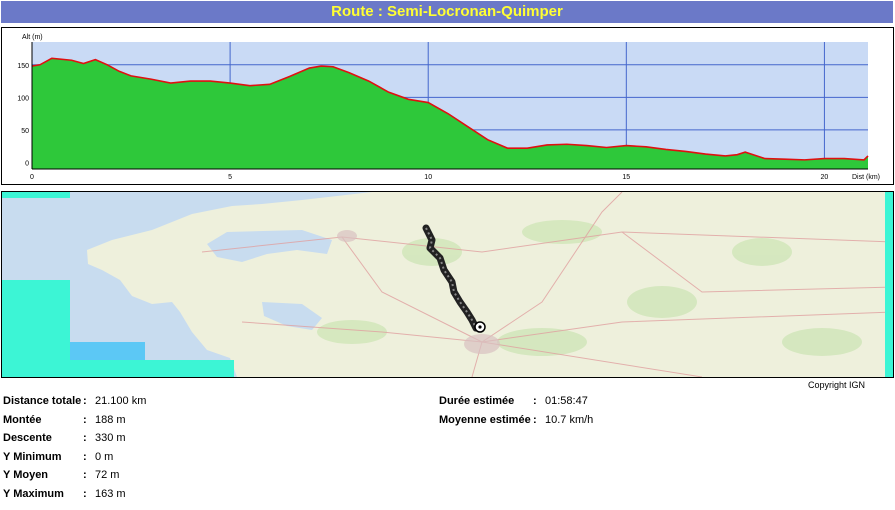  What do you see at coordinates (626, 177) in the screenshot?
I see `x-tick-label: 15` at bounding box center [626, 177].